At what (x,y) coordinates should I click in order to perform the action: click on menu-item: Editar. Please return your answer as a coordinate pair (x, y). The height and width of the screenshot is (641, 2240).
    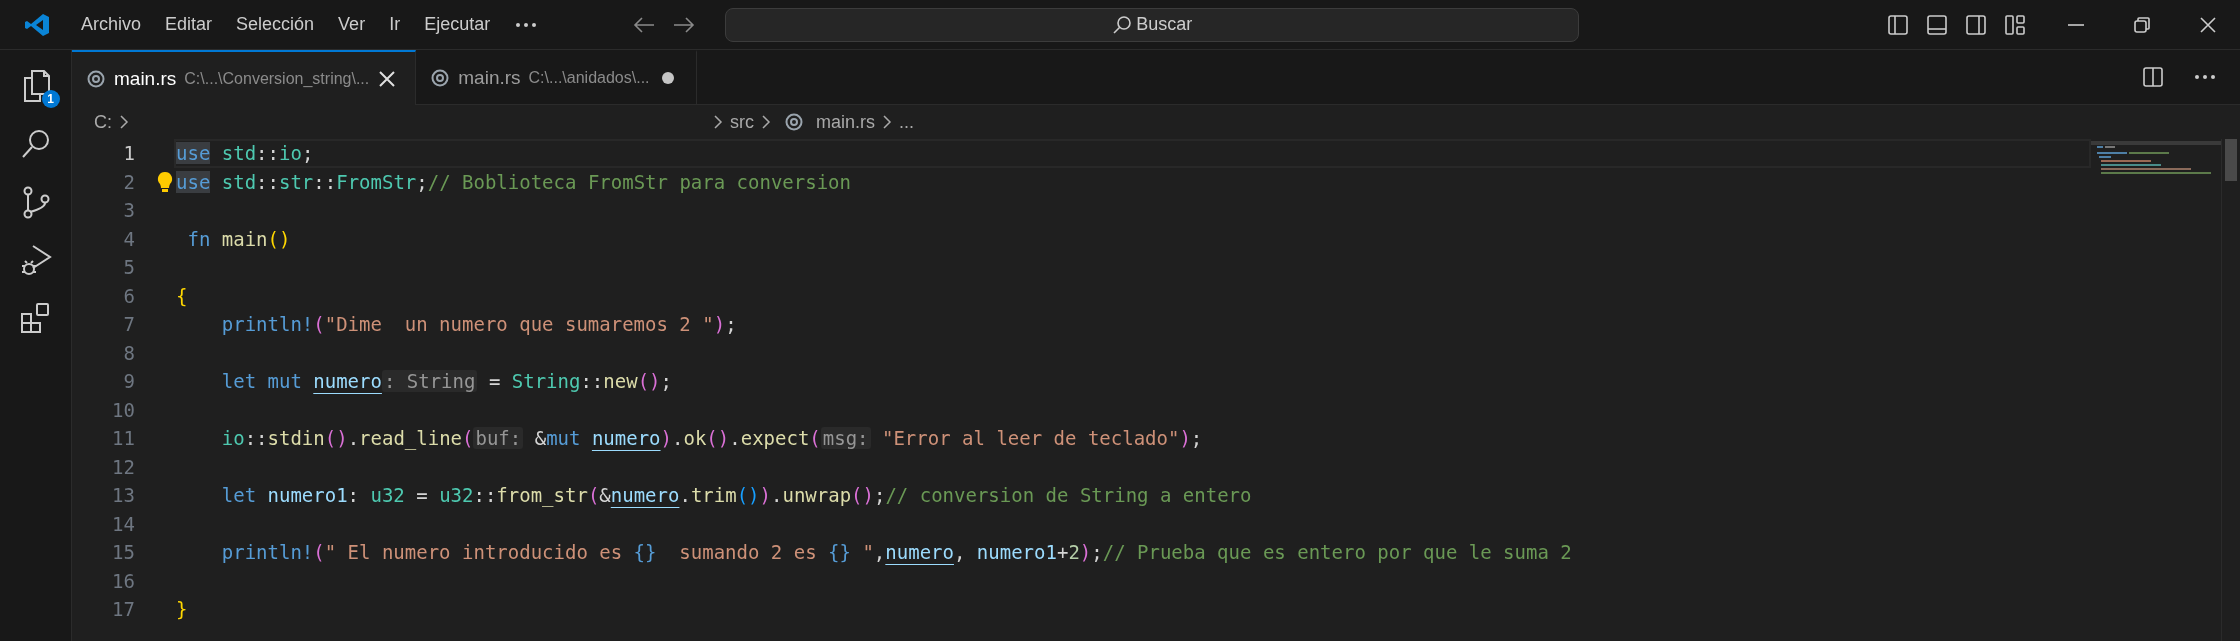
    Looking at the image, I should click on (189, 24).